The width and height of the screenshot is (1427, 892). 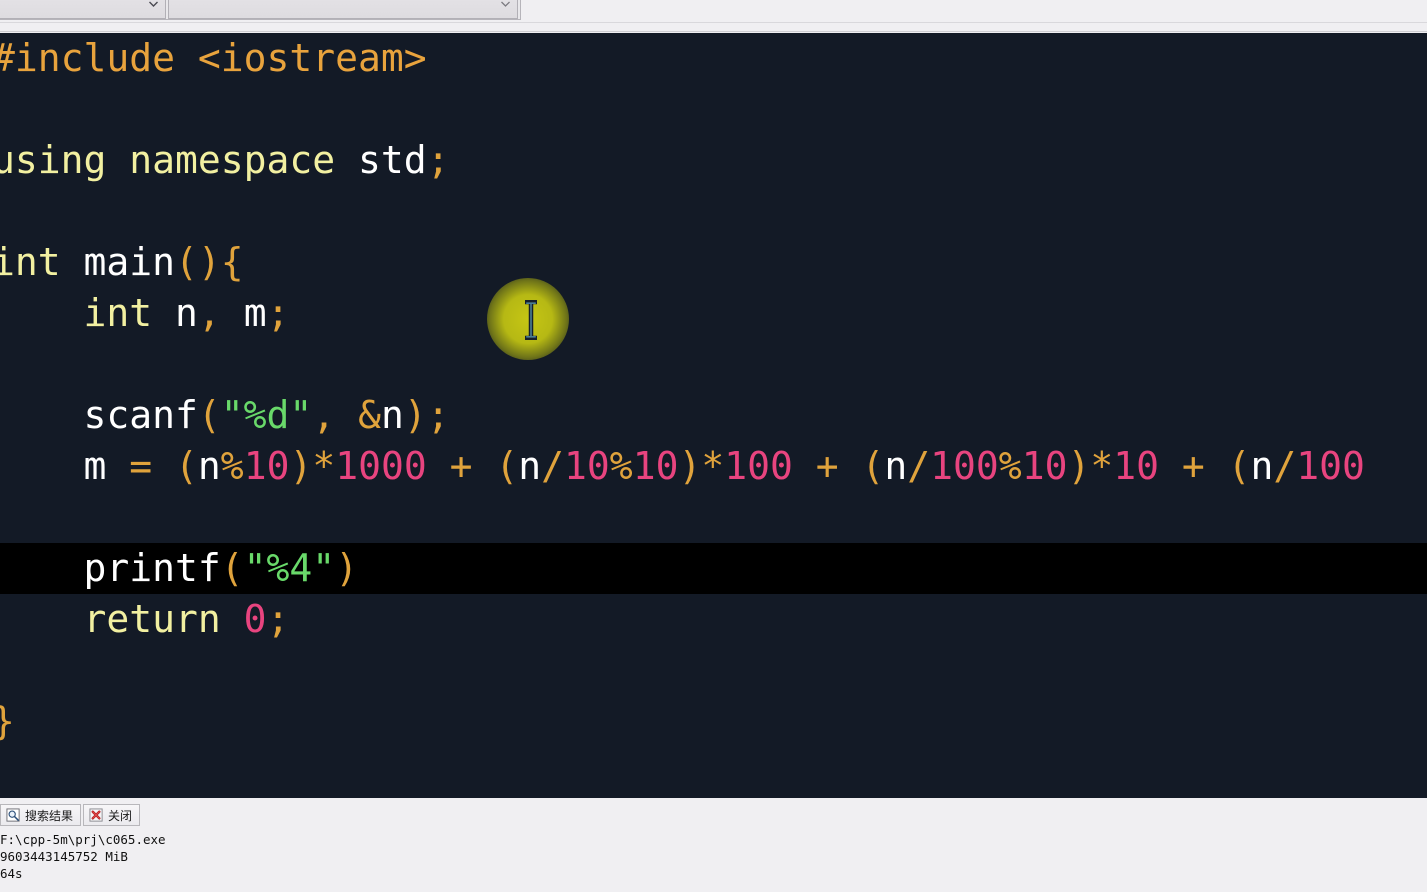 What do you see at coordinates (713, 262) in the screenshot?
I see `code-line: int main(){` at bounding box center [713, 262].